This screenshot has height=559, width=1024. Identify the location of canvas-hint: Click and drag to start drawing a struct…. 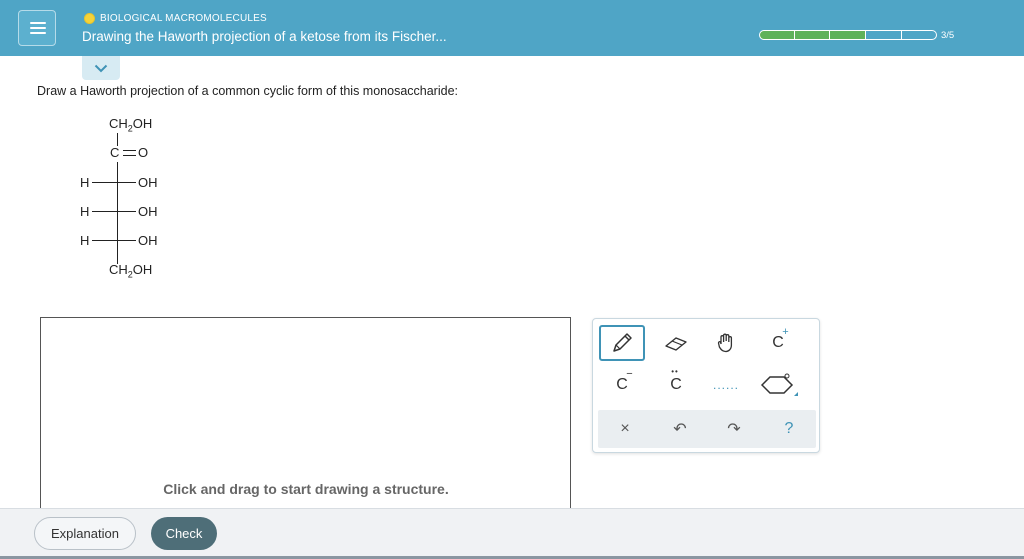
(306, 489).